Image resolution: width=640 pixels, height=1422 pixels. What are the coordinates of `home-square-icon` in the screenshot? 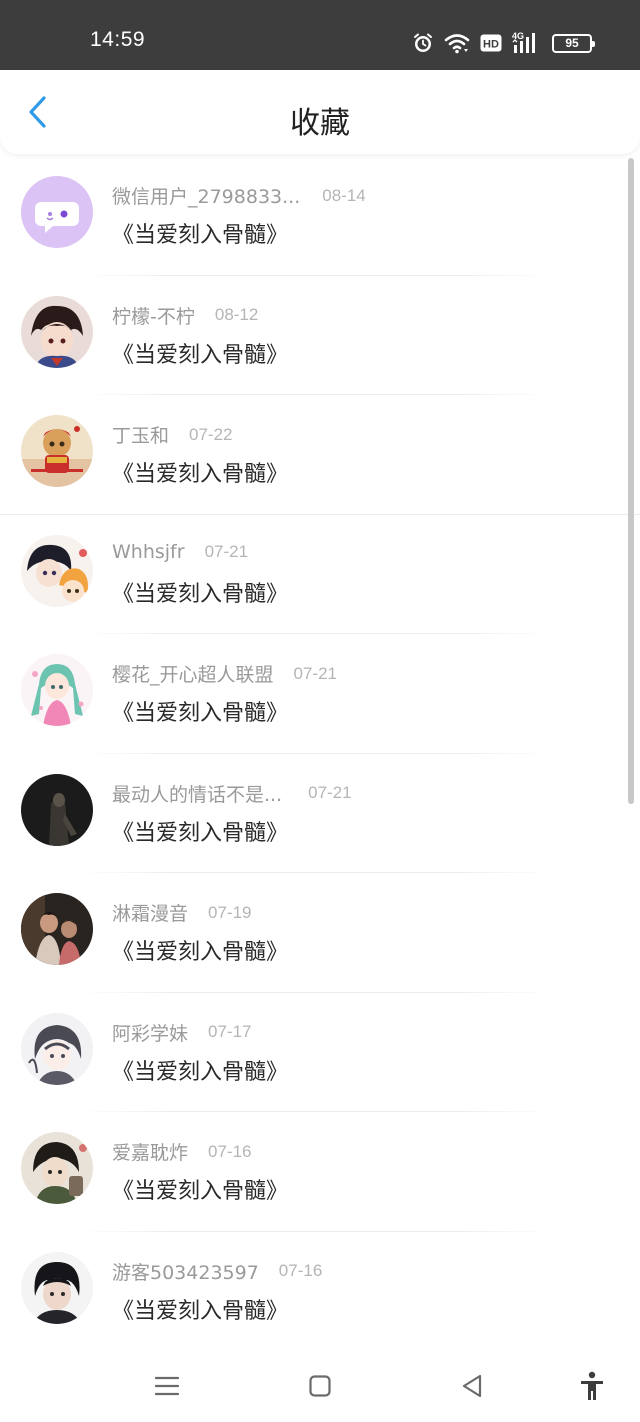 It's located at (320, 1386).